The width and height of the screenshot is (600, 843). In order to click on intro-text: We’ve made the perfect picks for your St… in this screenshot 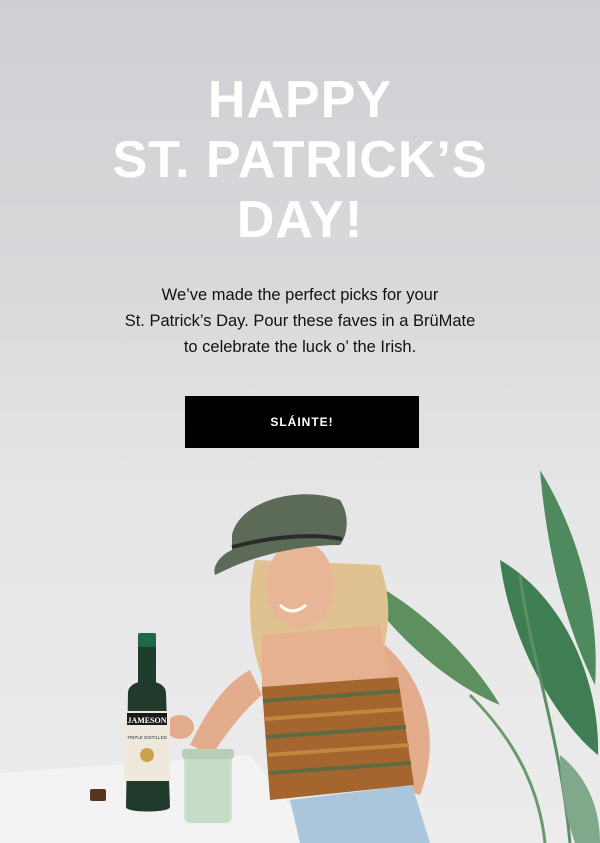, I will do `click(300, 321)`.